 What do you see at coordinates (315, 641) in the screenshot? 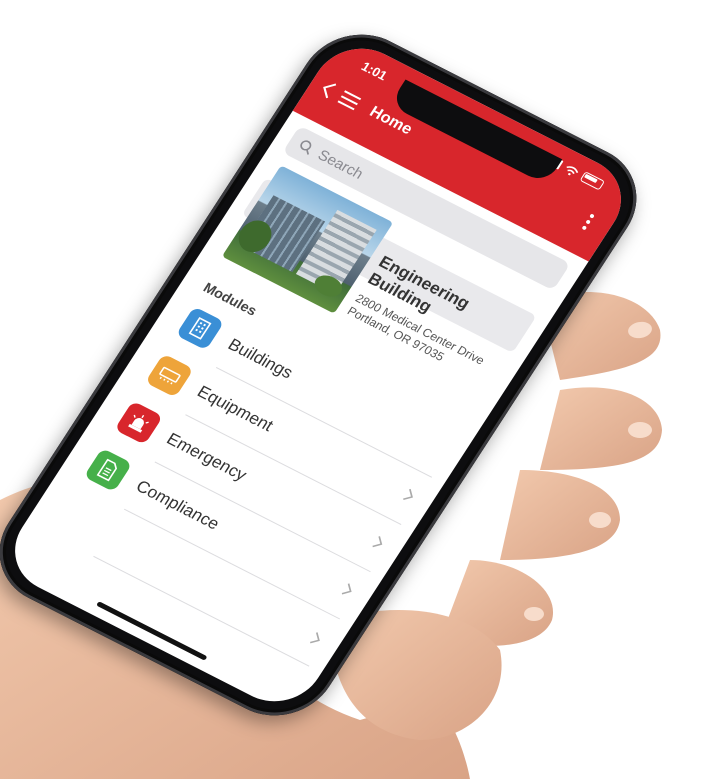
I see `chevron-right-icon` at bounding box center [315, 641].